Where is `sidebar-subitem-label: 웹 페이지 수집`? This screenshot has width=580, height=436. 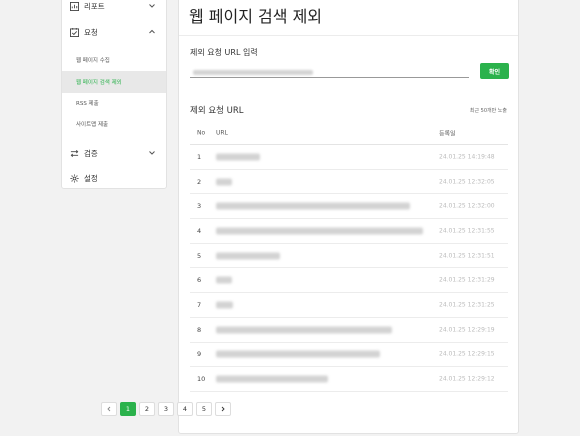 sidebar-subitem-label: 웹 페이지 수집 is located at coordinates (93, 61).